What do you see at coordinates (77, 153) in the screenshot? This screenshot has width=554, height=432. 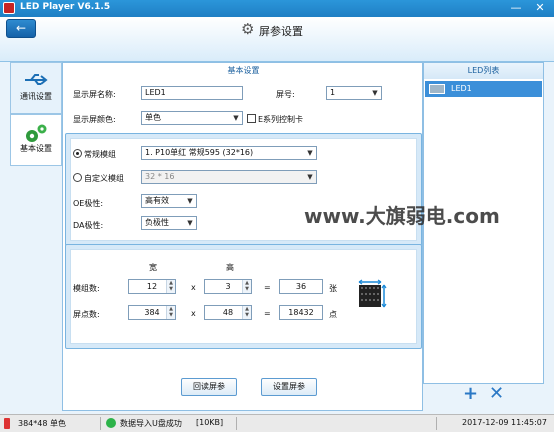 I see `normal-module-radio` at bounding box center [77, 153].